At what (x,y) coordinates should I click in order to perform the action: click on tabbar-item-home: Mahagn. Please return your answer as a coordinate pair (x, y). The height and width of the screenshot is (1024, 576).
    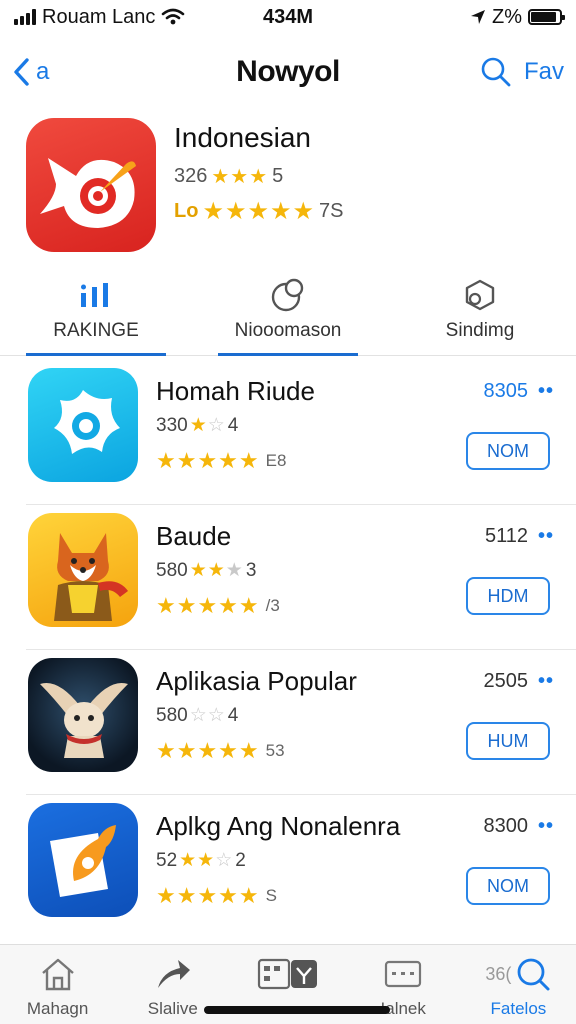
    Looking at the image, I should click on (57, 984).